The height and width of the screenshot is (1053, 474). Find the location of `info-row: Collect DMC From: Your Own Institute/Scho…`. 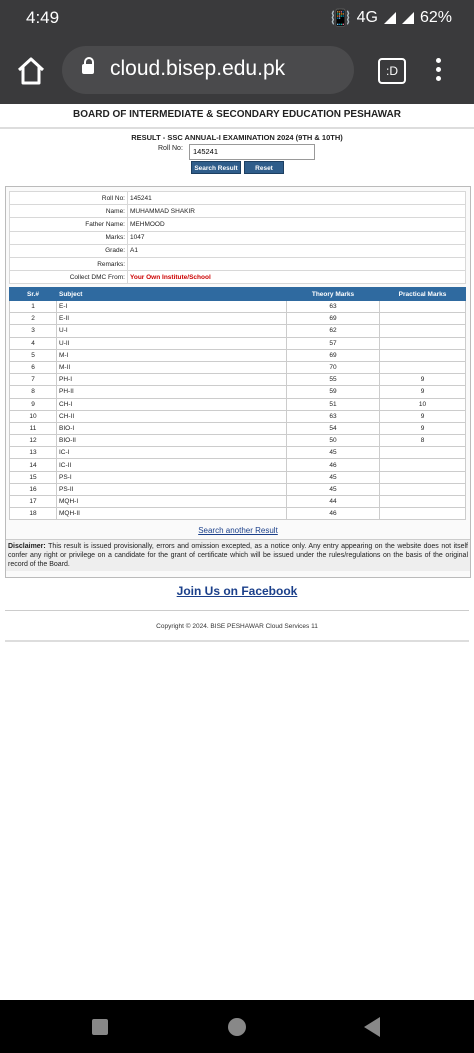

info-row: Collect DMC From: Your Own Institute/Scho… is located at coordinates (237, 277).